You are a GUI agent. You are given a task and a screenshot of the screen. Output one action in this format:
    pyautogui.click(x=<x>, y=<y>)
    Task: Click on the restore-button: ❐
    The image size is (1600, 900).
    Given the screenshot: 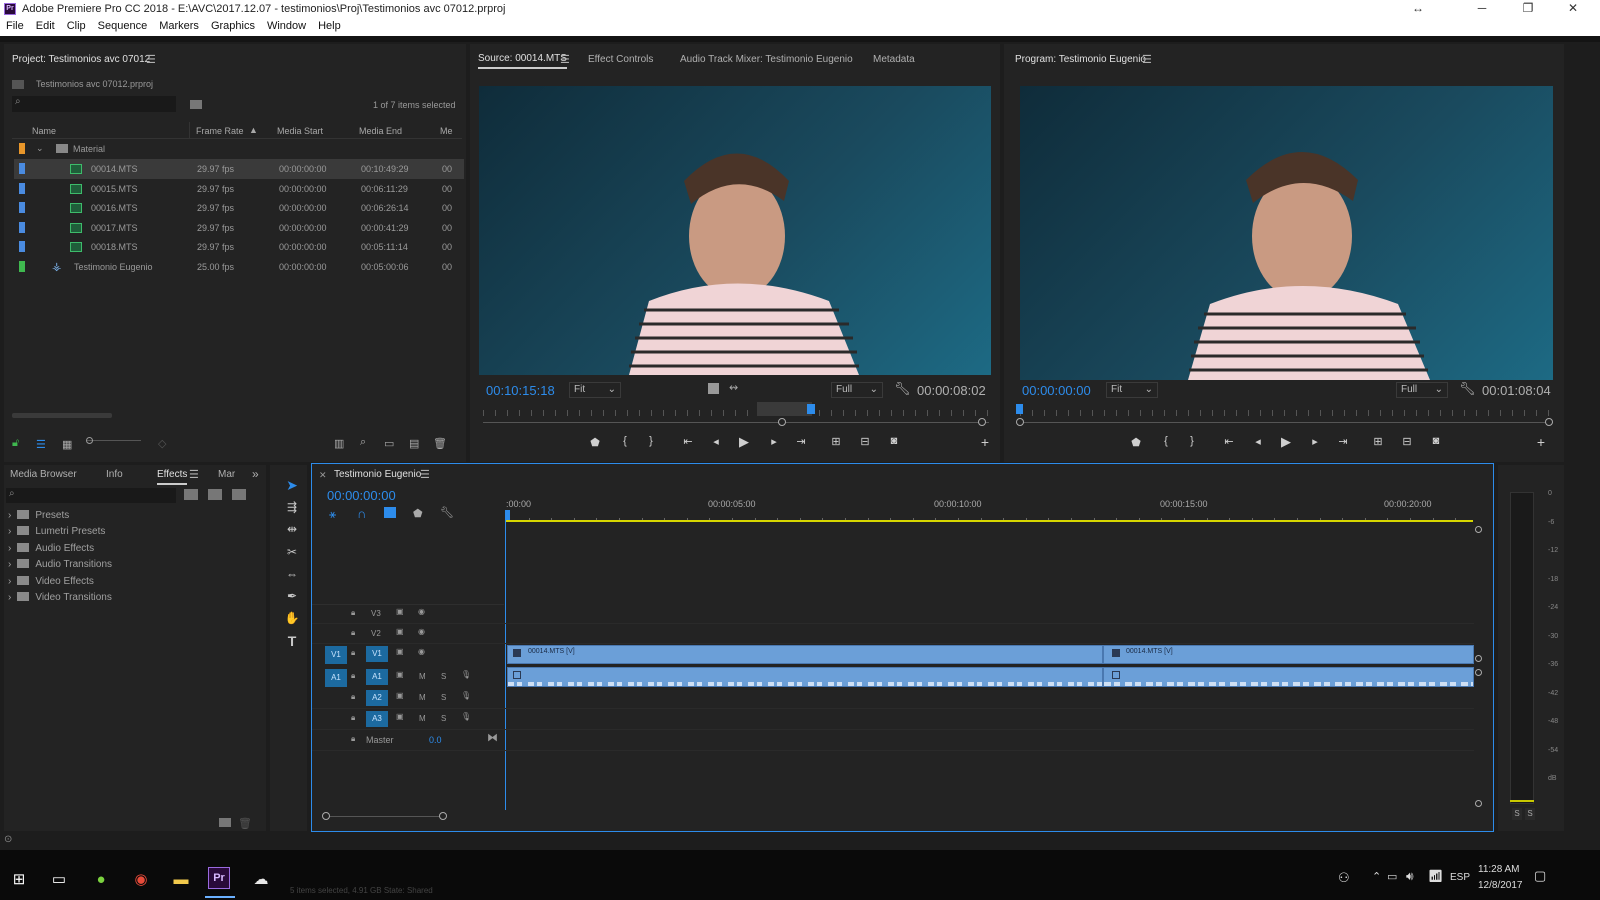 What is the action you would take?
    pyautogui.click(x=1528, y=9)
    